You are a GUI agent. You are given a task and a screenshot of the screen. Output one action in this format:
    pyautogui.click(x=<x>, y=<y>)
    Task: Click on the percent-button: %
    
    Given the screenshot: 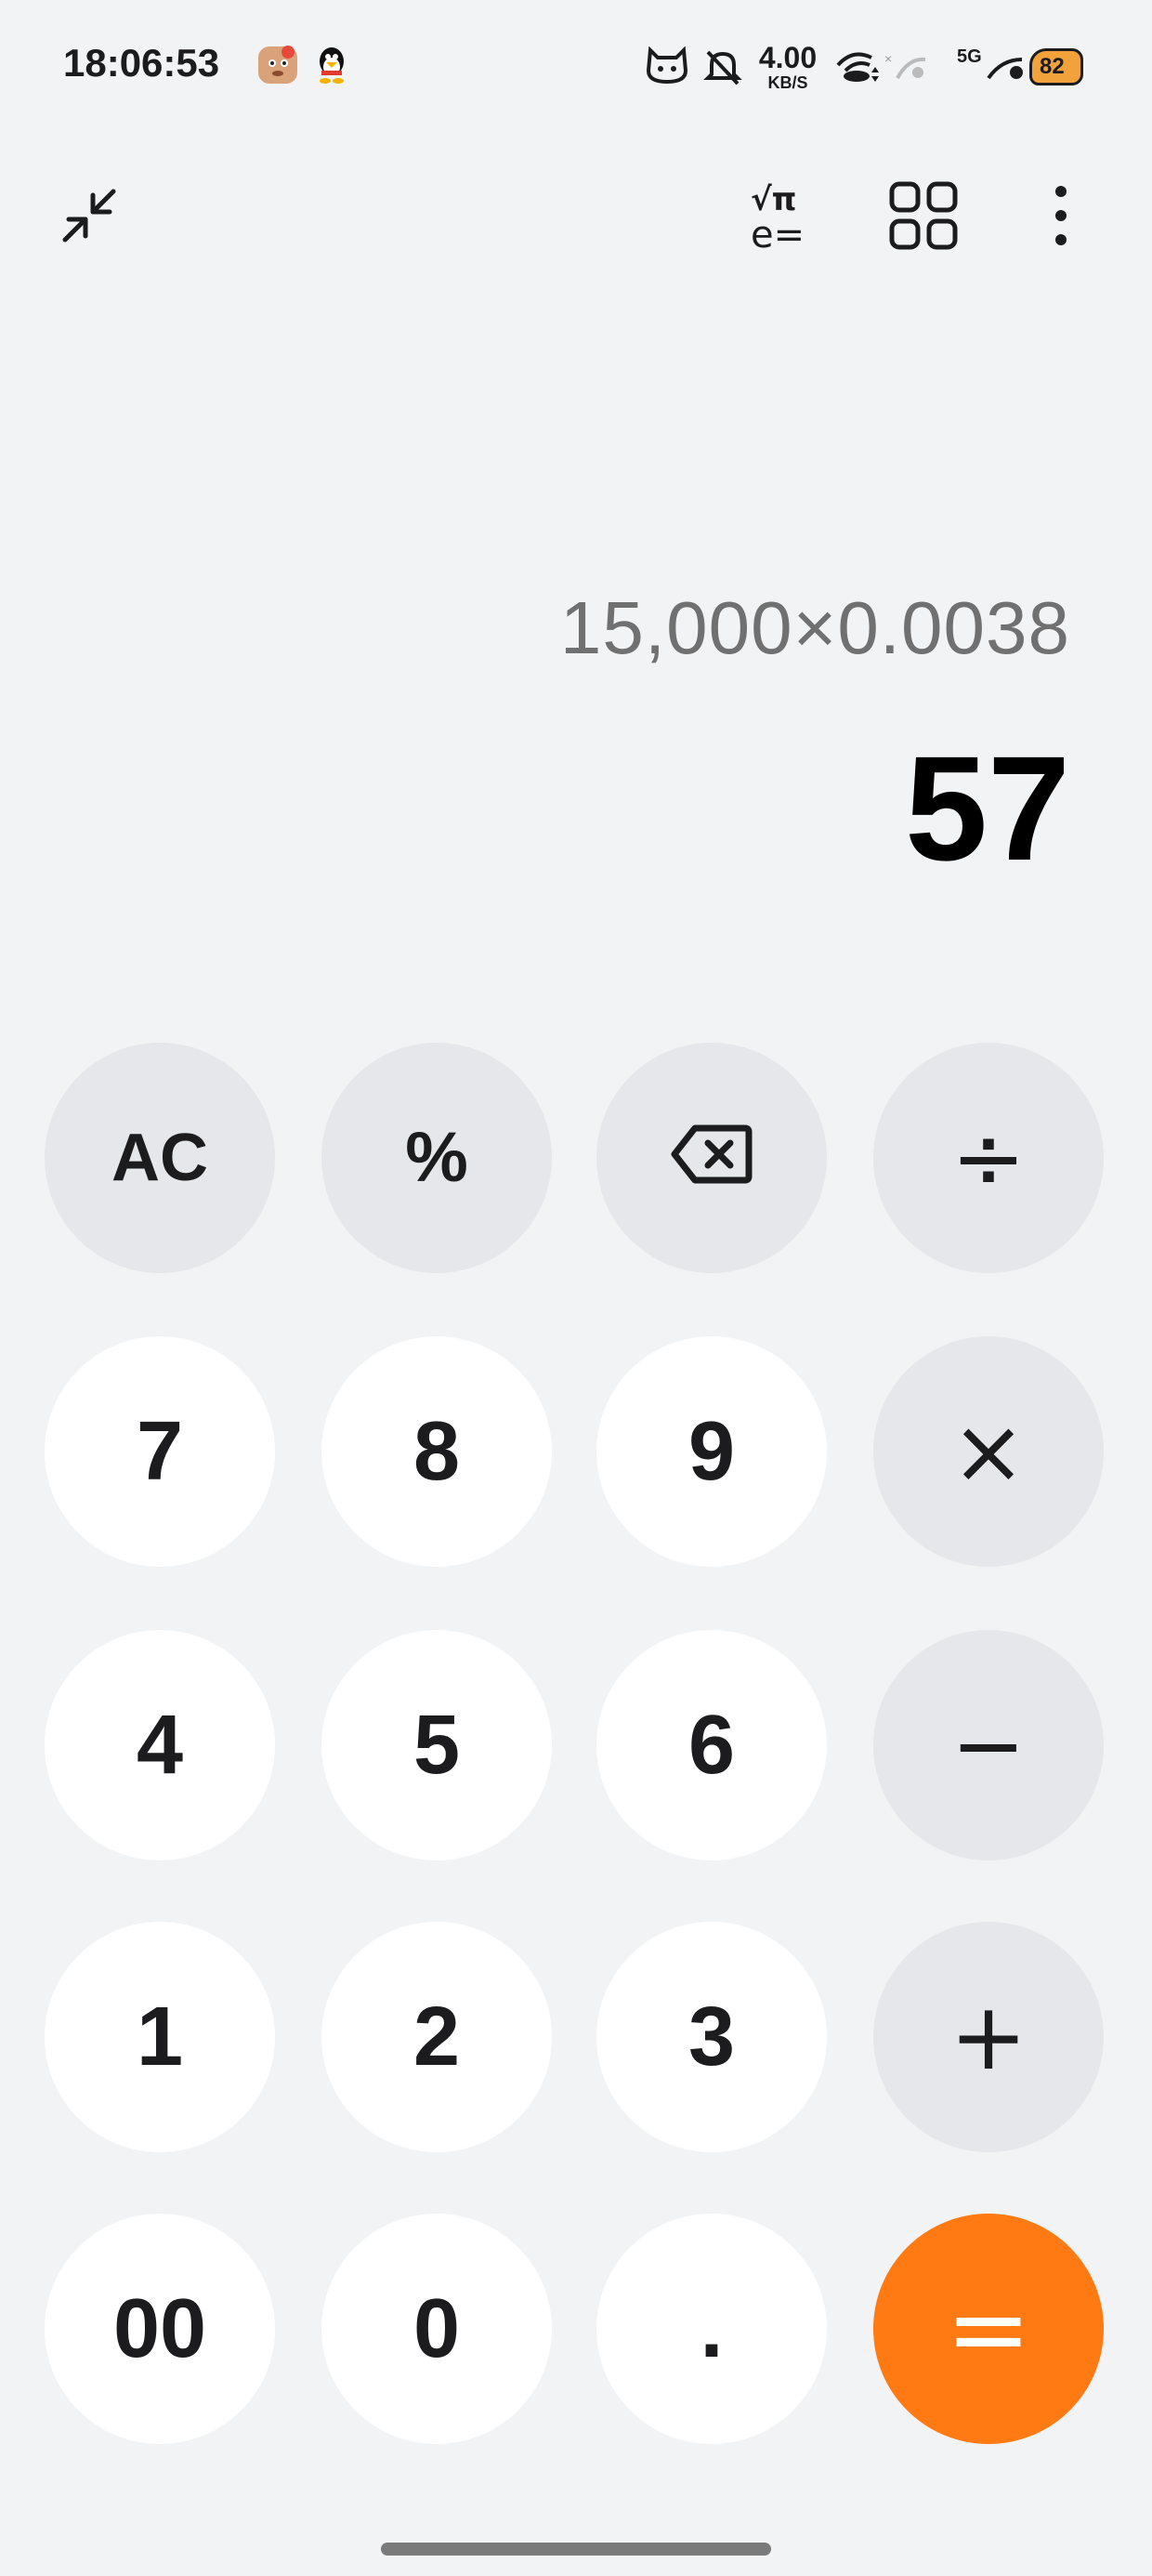 What is the action you would take?
    pyautogui.click(x=436, y=1158)
    